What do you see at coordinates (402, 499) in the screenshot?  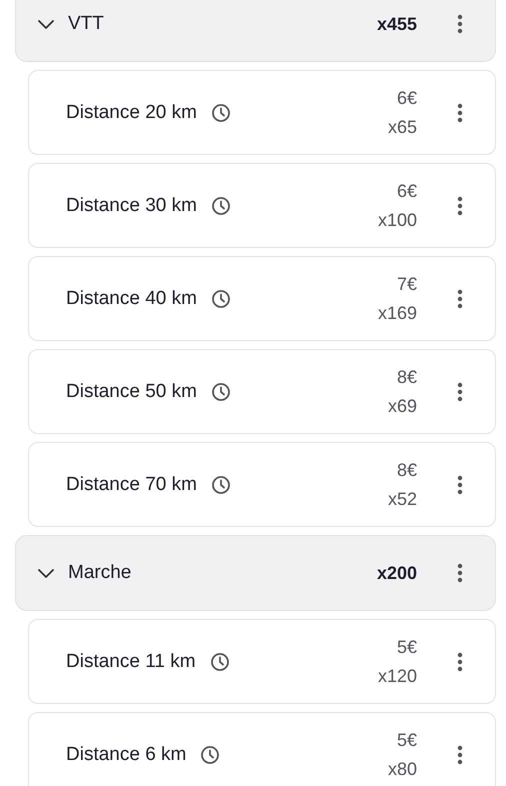 I see `item-count: x52` at bounding box center [402, 499].